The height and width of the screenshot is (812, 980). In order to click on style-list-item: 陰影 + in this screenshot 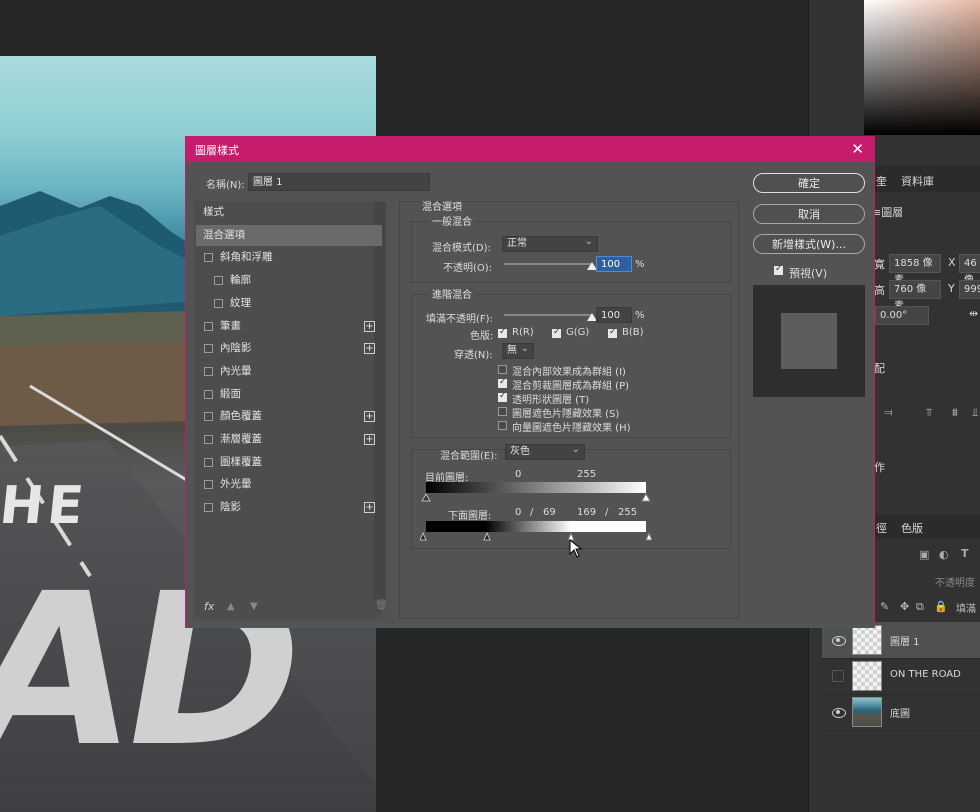, I will do `click(289, 507)`.